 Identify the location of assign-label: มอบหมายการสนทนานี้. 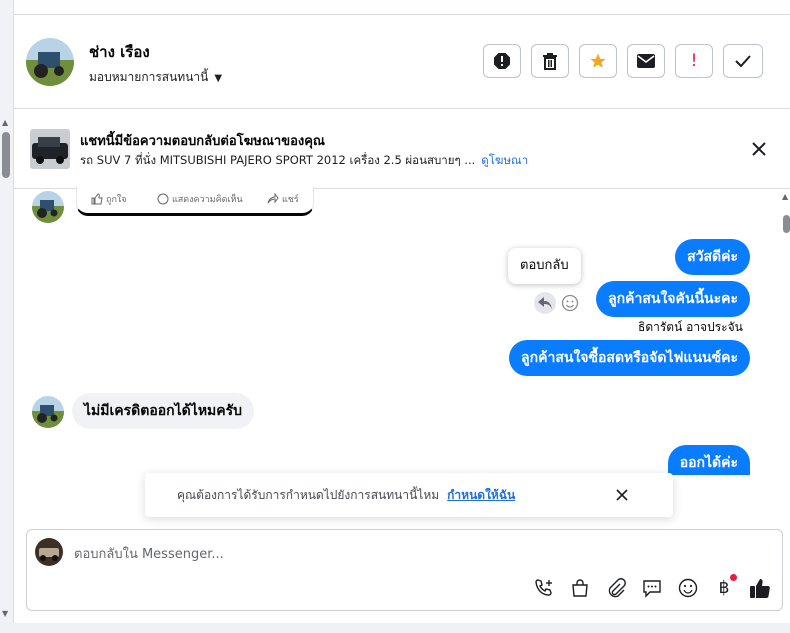
(149, 77).